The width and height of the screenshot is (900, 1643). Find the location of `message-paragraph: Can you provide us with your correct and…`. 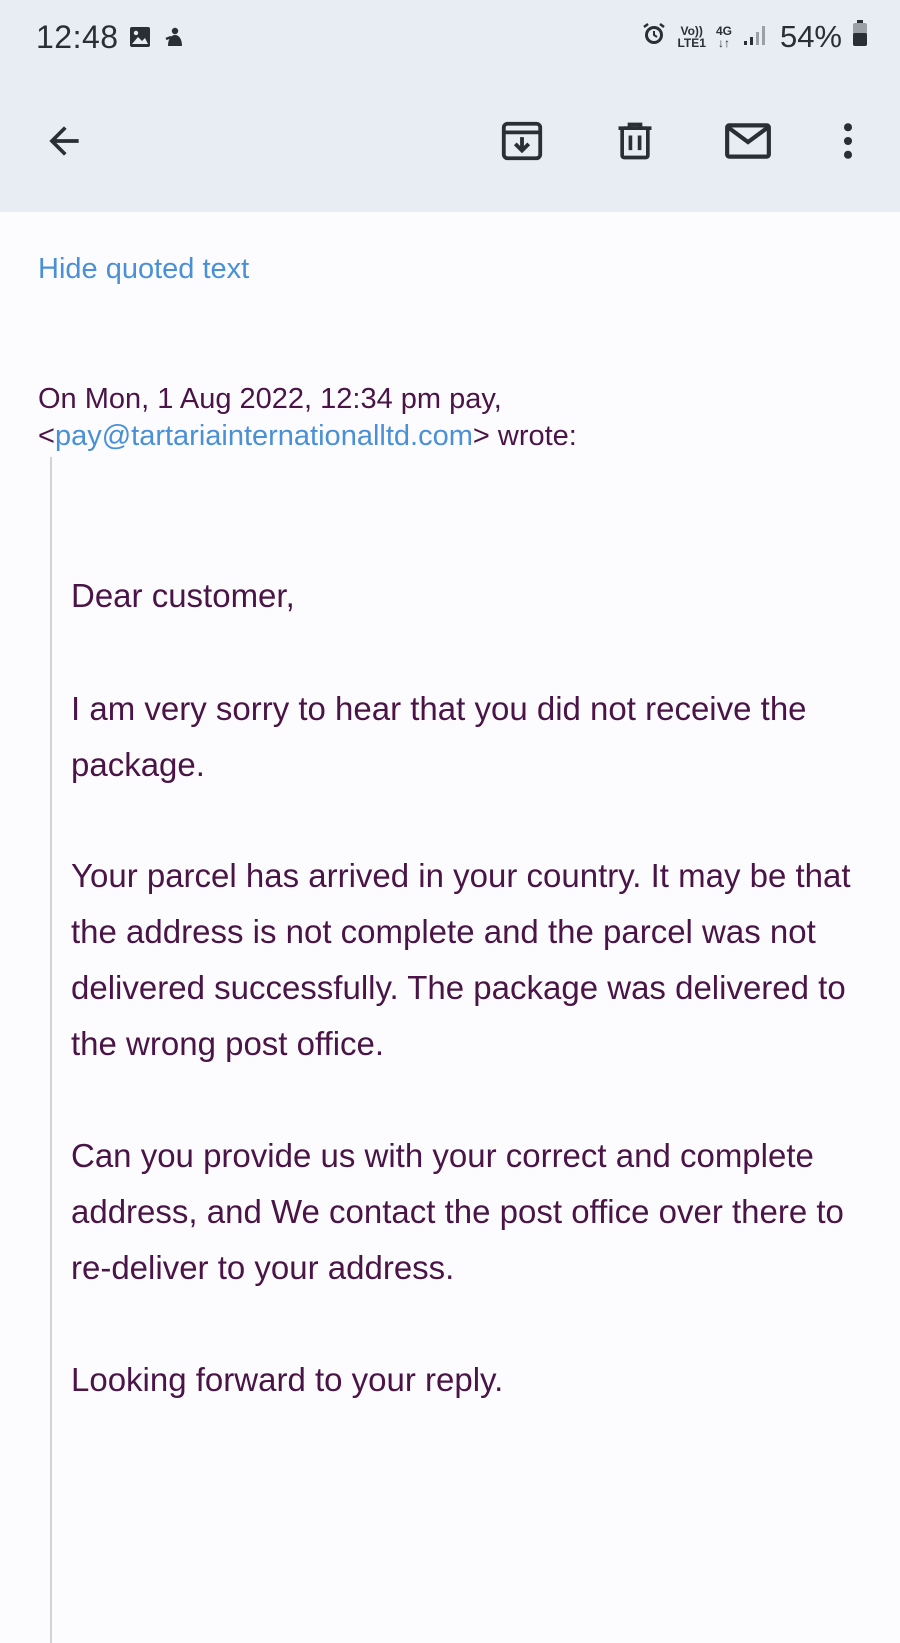

message-paragraph: Can you provide us with your correct and… is located at coordinates (457, 1211).